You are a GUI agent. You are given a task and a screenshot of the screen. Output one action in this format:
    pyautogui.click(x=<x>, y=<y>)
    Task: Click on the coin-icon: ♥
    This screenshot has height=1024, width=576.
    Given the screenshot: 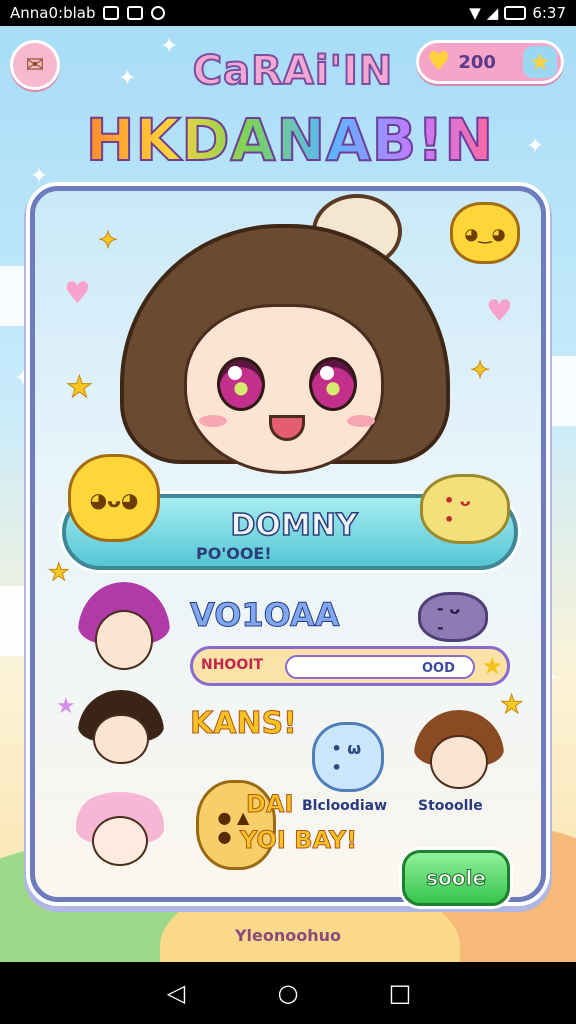 What is the action you would take?
    pyautogui.click(x=439, y=62)
    